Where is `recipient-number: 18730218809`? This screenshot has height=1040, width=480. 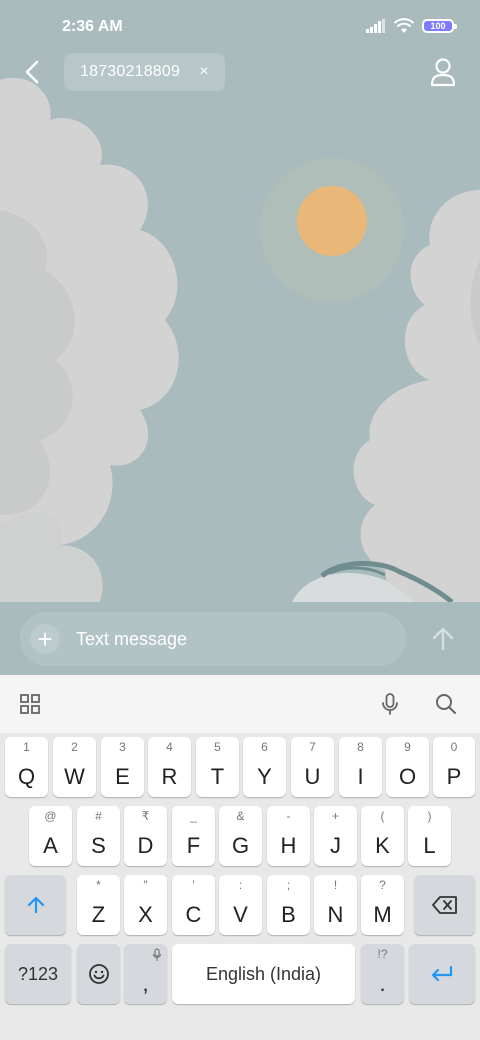
recipient-number: 18730218809 is located at coordinates (130, 71).